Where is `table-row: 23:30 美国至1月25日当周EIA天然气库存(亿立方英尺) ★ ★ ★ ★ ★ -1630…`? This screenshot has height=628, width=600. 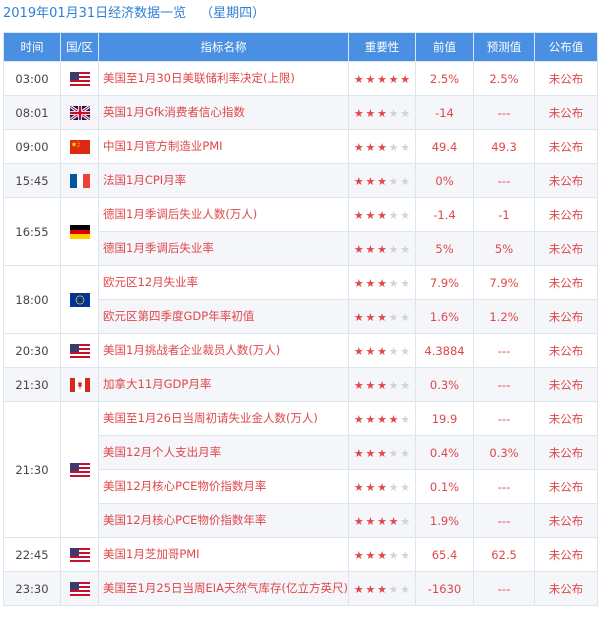 table-row: 23:30 美国至1月25日当周EIA天然气库存(亿立方英尺) ★ ★ ★ ★ ★ -1630… is located at coordinates (300, 588).